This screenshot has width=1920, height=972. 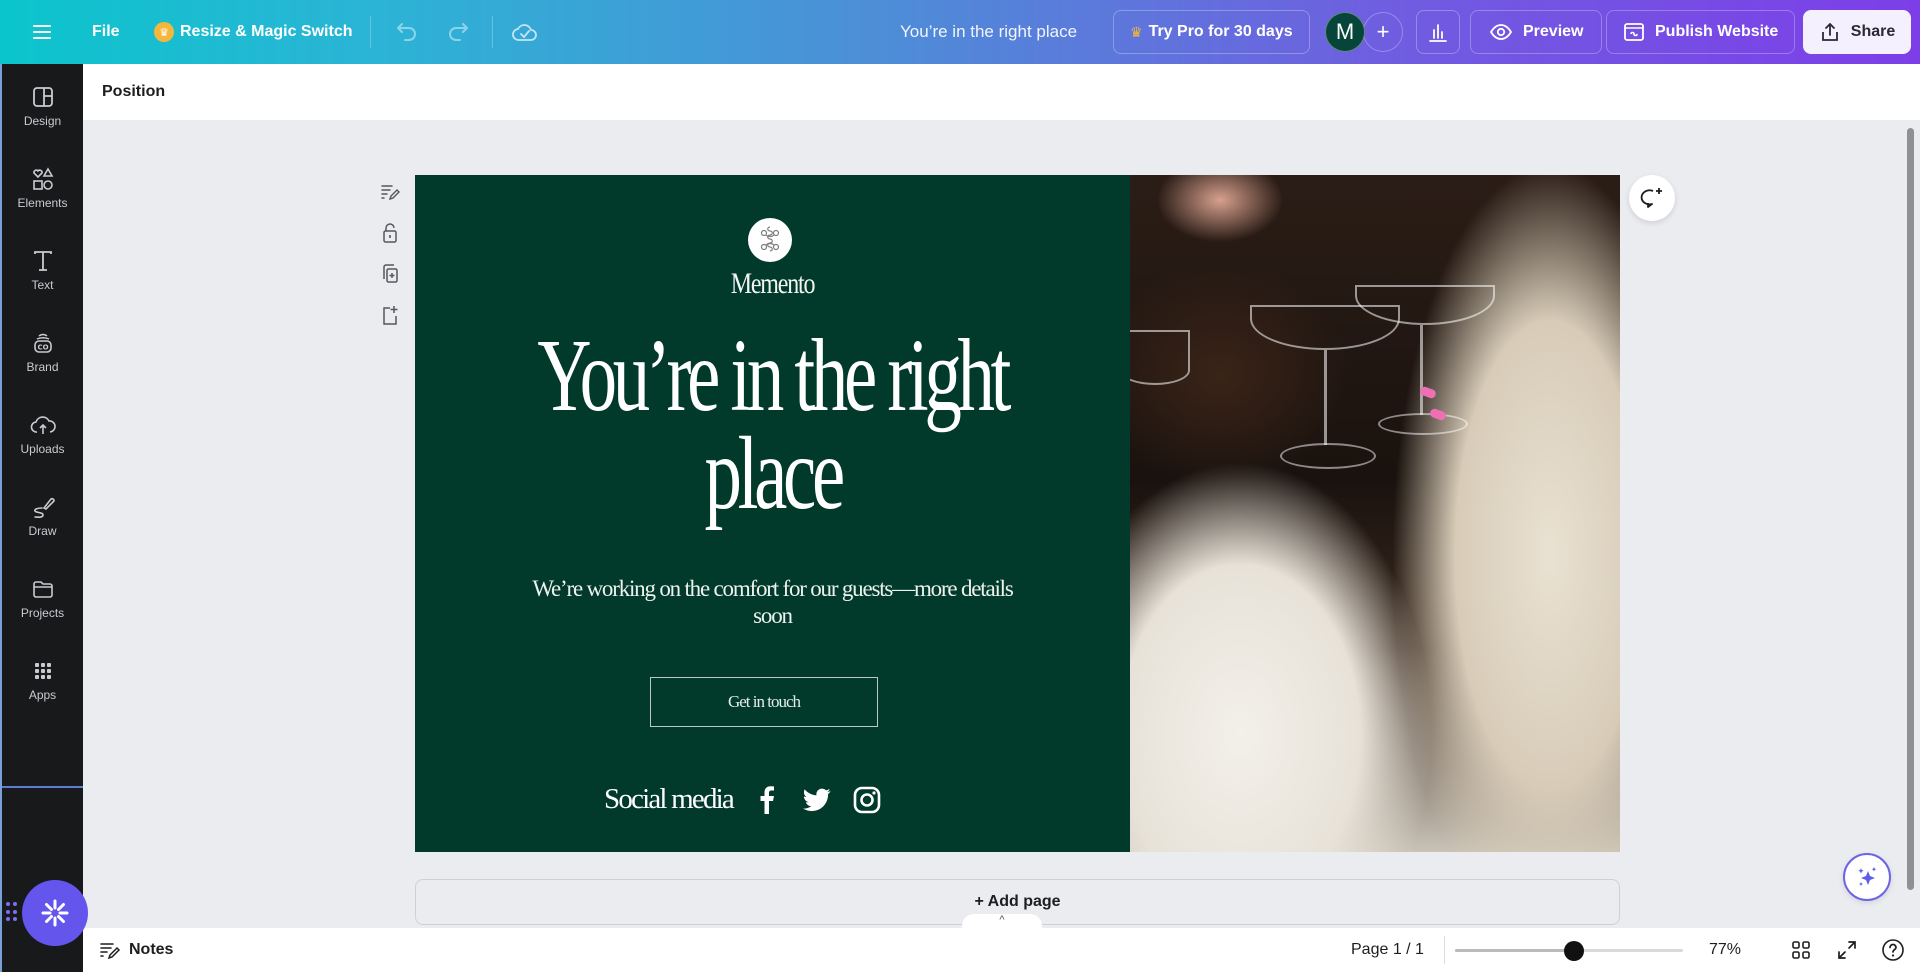 What do you see at coordinates (1725, 950) in the screenshot?
I see `zoom-percentage: 77%` at bounding box center [1725, 950].